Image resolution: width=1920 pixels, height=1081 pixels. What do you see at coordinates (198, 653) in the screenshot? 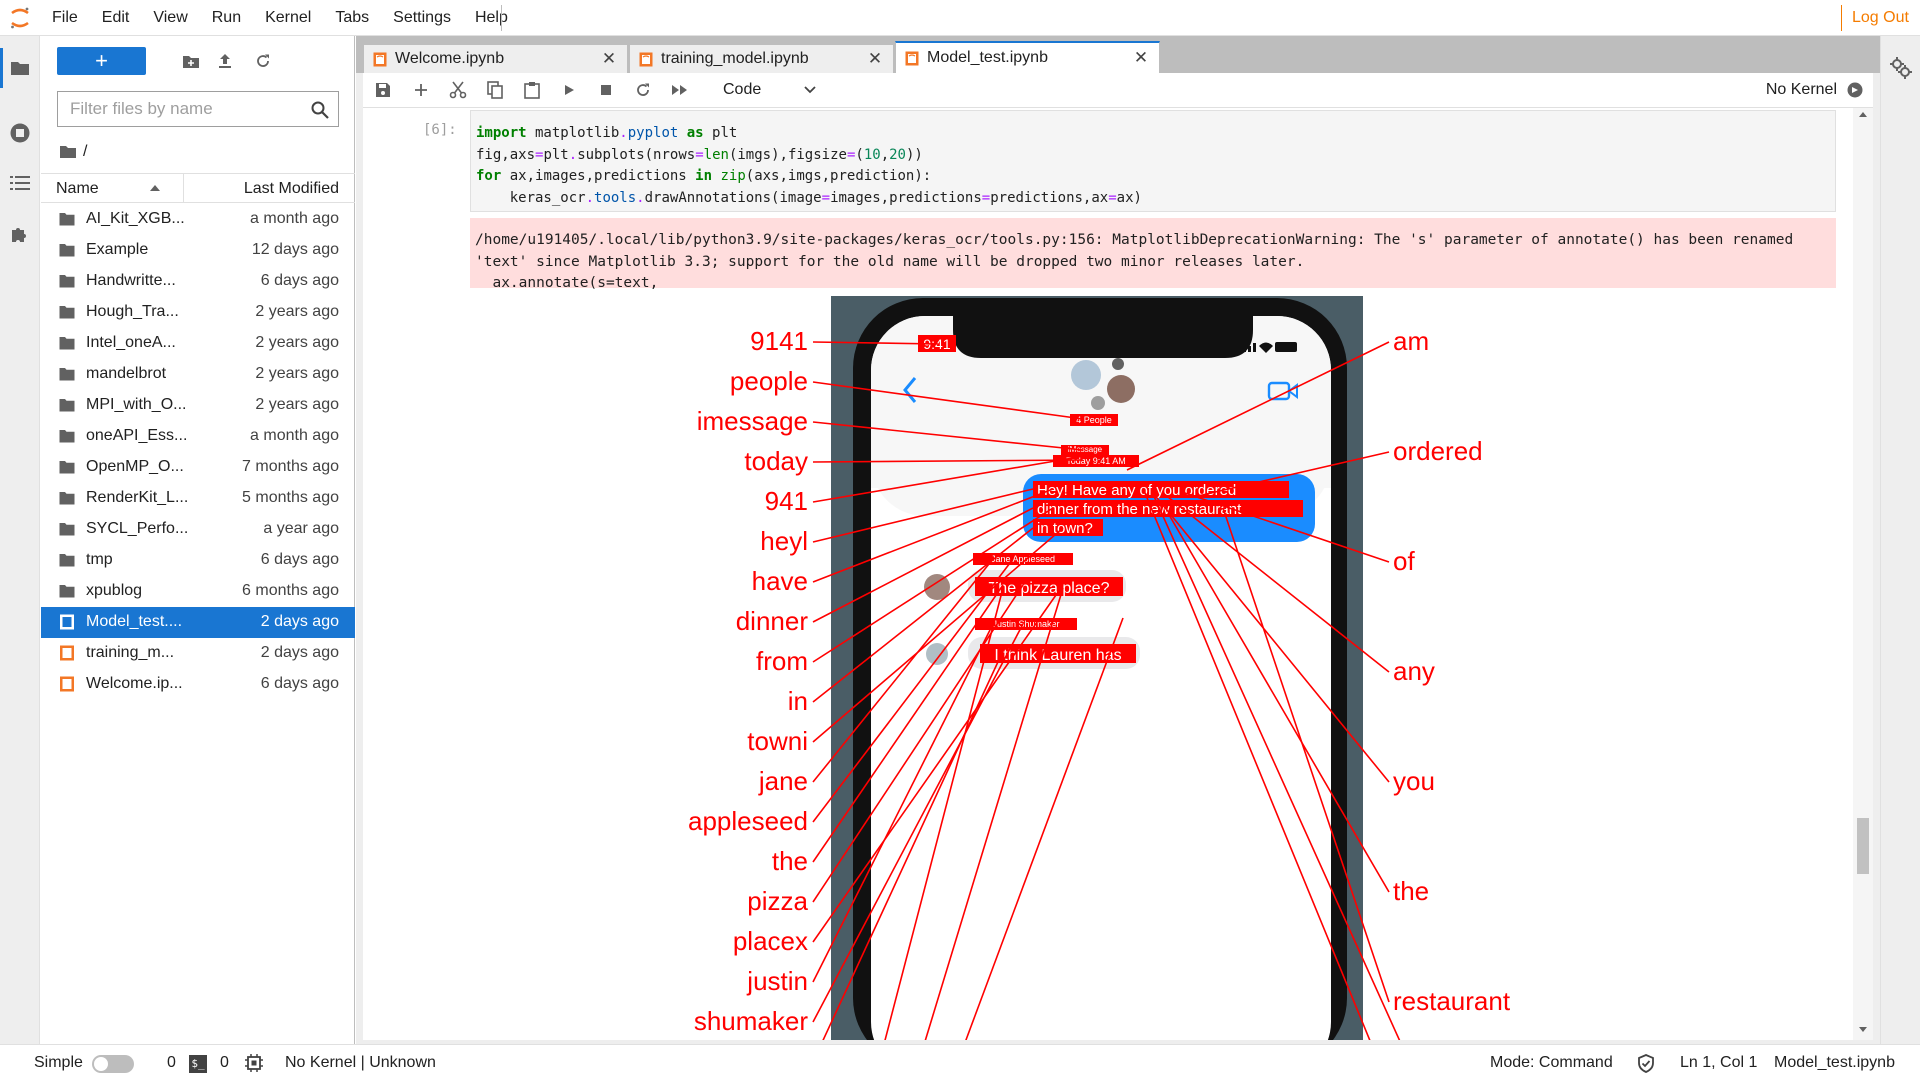
I see `file-list-item: training_m... 2 days ago` at bounding box center [198, 653].